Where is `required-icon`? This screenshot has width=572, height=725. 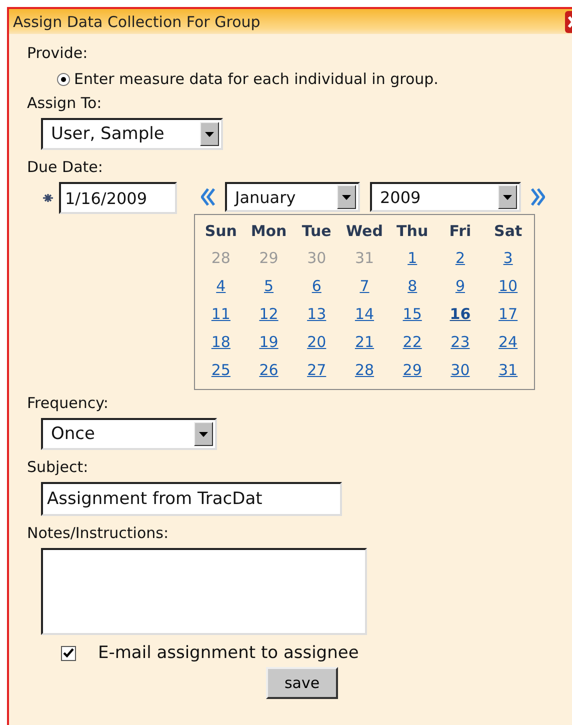
required-icon is located at coordinates (48, 198).